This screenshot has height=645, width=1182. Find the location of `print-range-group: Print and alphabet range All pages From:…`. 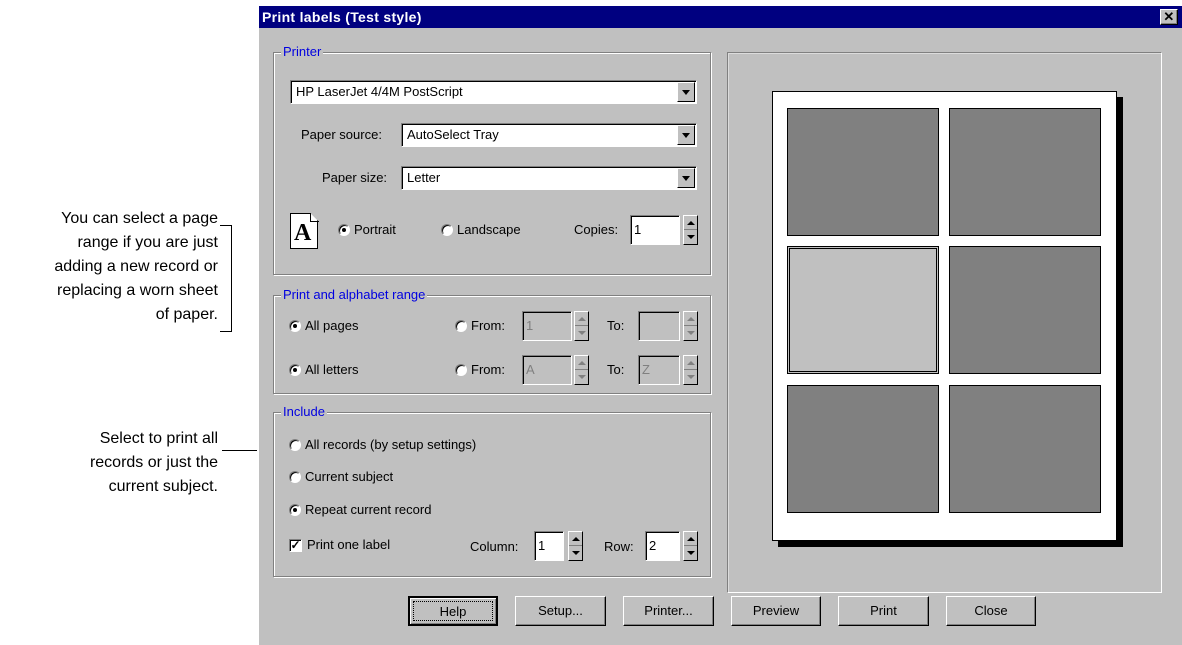

print-range-group: Print and alphabet range All pages From:… is located at coordinates (492, 340).